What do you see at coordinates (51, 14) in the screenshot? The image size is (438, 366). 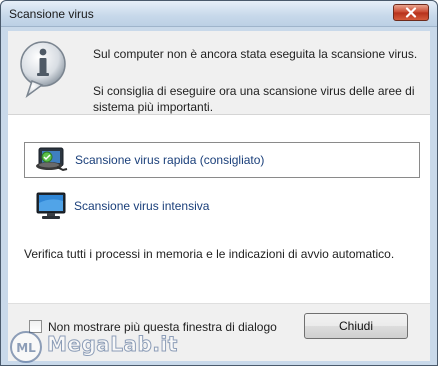 I see `window-title: Scansione virus` at bounding box center [51, 14].